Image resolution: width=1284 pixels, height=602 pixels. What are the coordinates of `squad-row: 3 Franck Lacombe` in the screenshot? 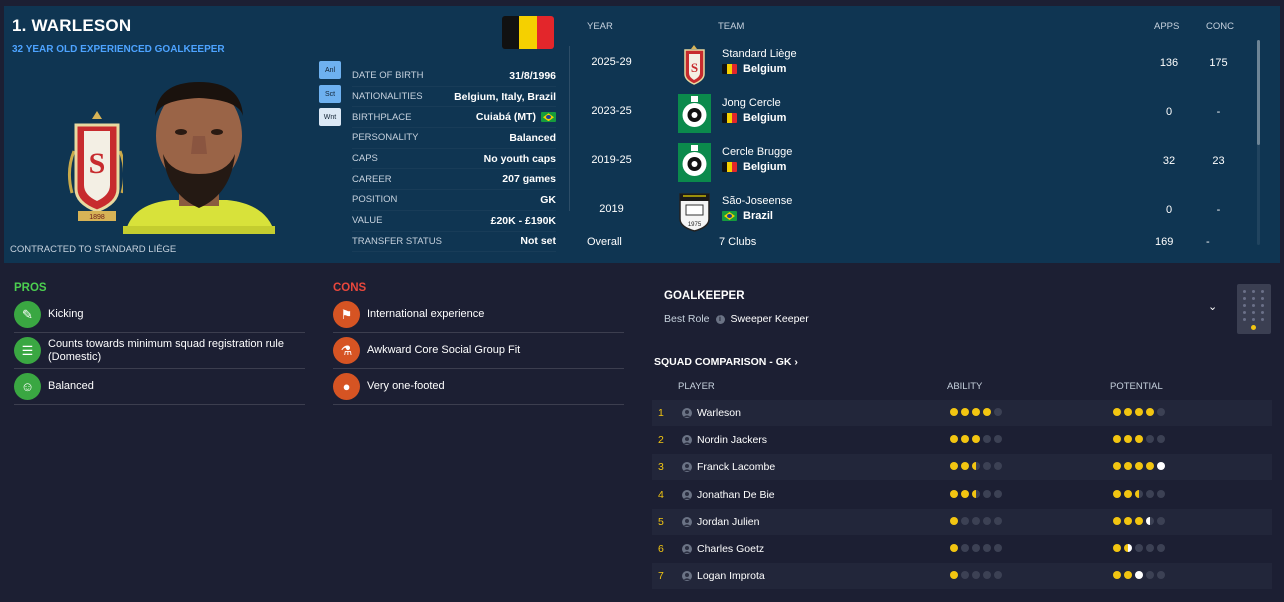 It's located at (962, 467).